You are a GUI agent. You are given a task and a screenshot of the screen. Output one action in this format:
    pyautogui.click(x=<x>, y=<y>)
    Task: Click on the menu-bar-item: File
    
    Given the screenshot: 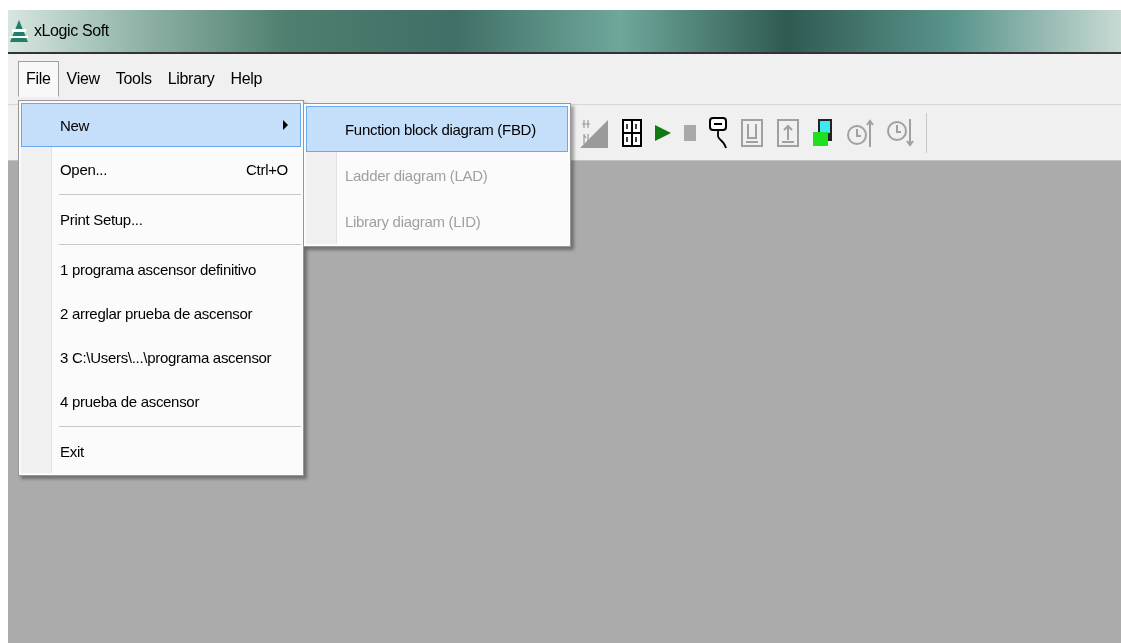 What is the action you would take?
    pyautogui.click(x=38, y=79)
    